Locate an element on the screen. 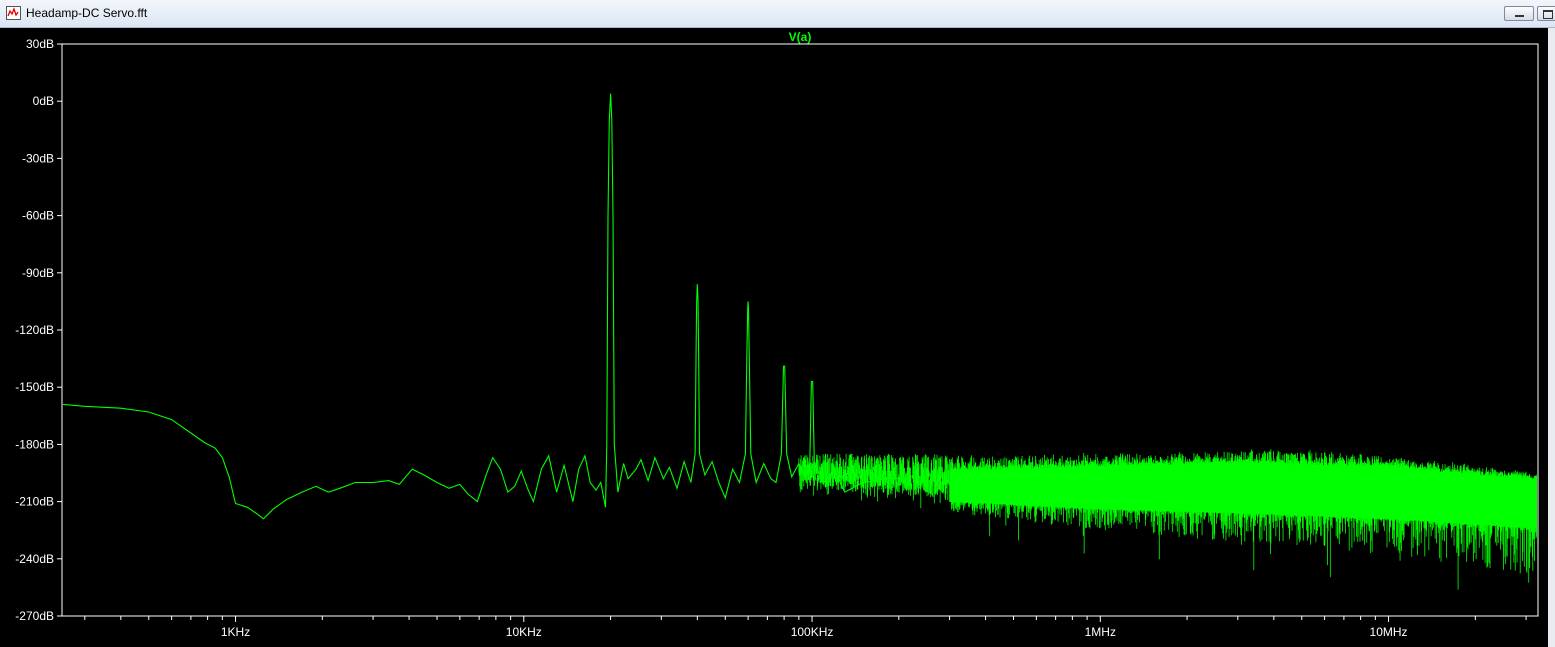  x-tick-label: 10MHz is located at coordinates (1389, 632).